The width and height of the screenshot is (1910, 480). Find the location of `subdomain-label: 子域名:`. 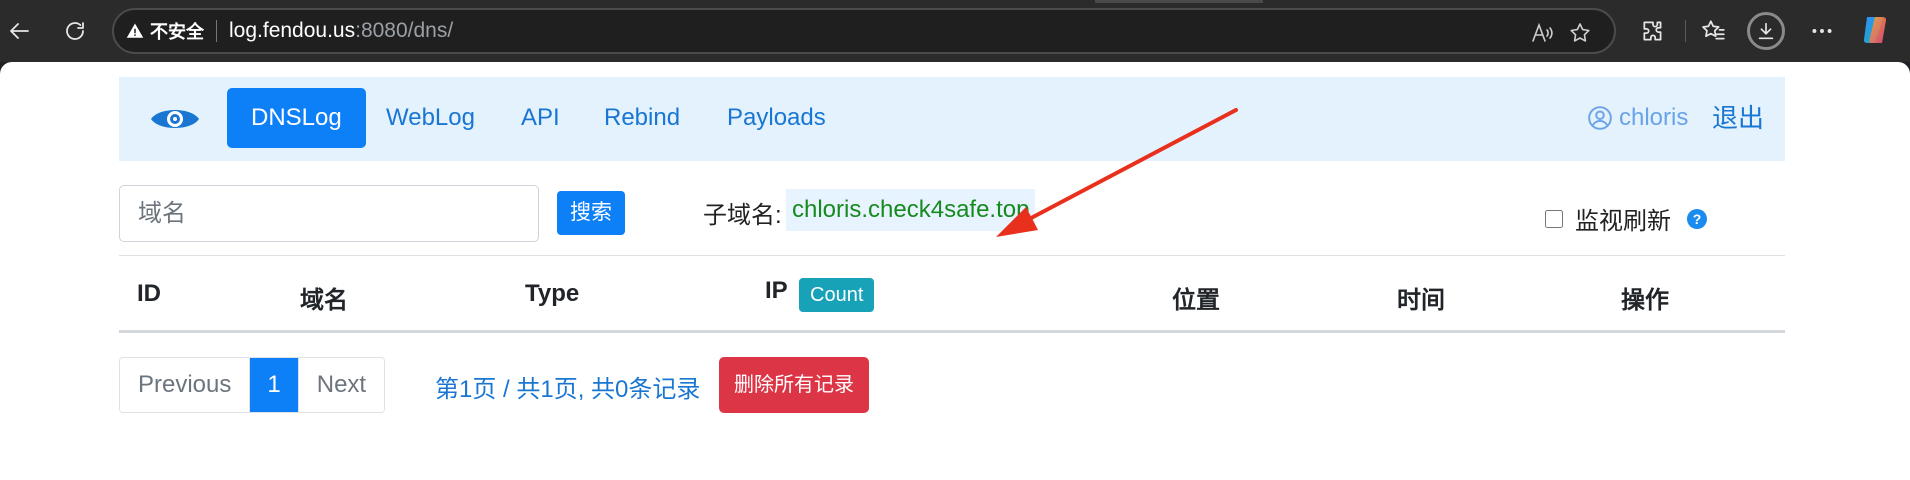

subdomain-label: 子域名: is located at coordinates (742, 215).